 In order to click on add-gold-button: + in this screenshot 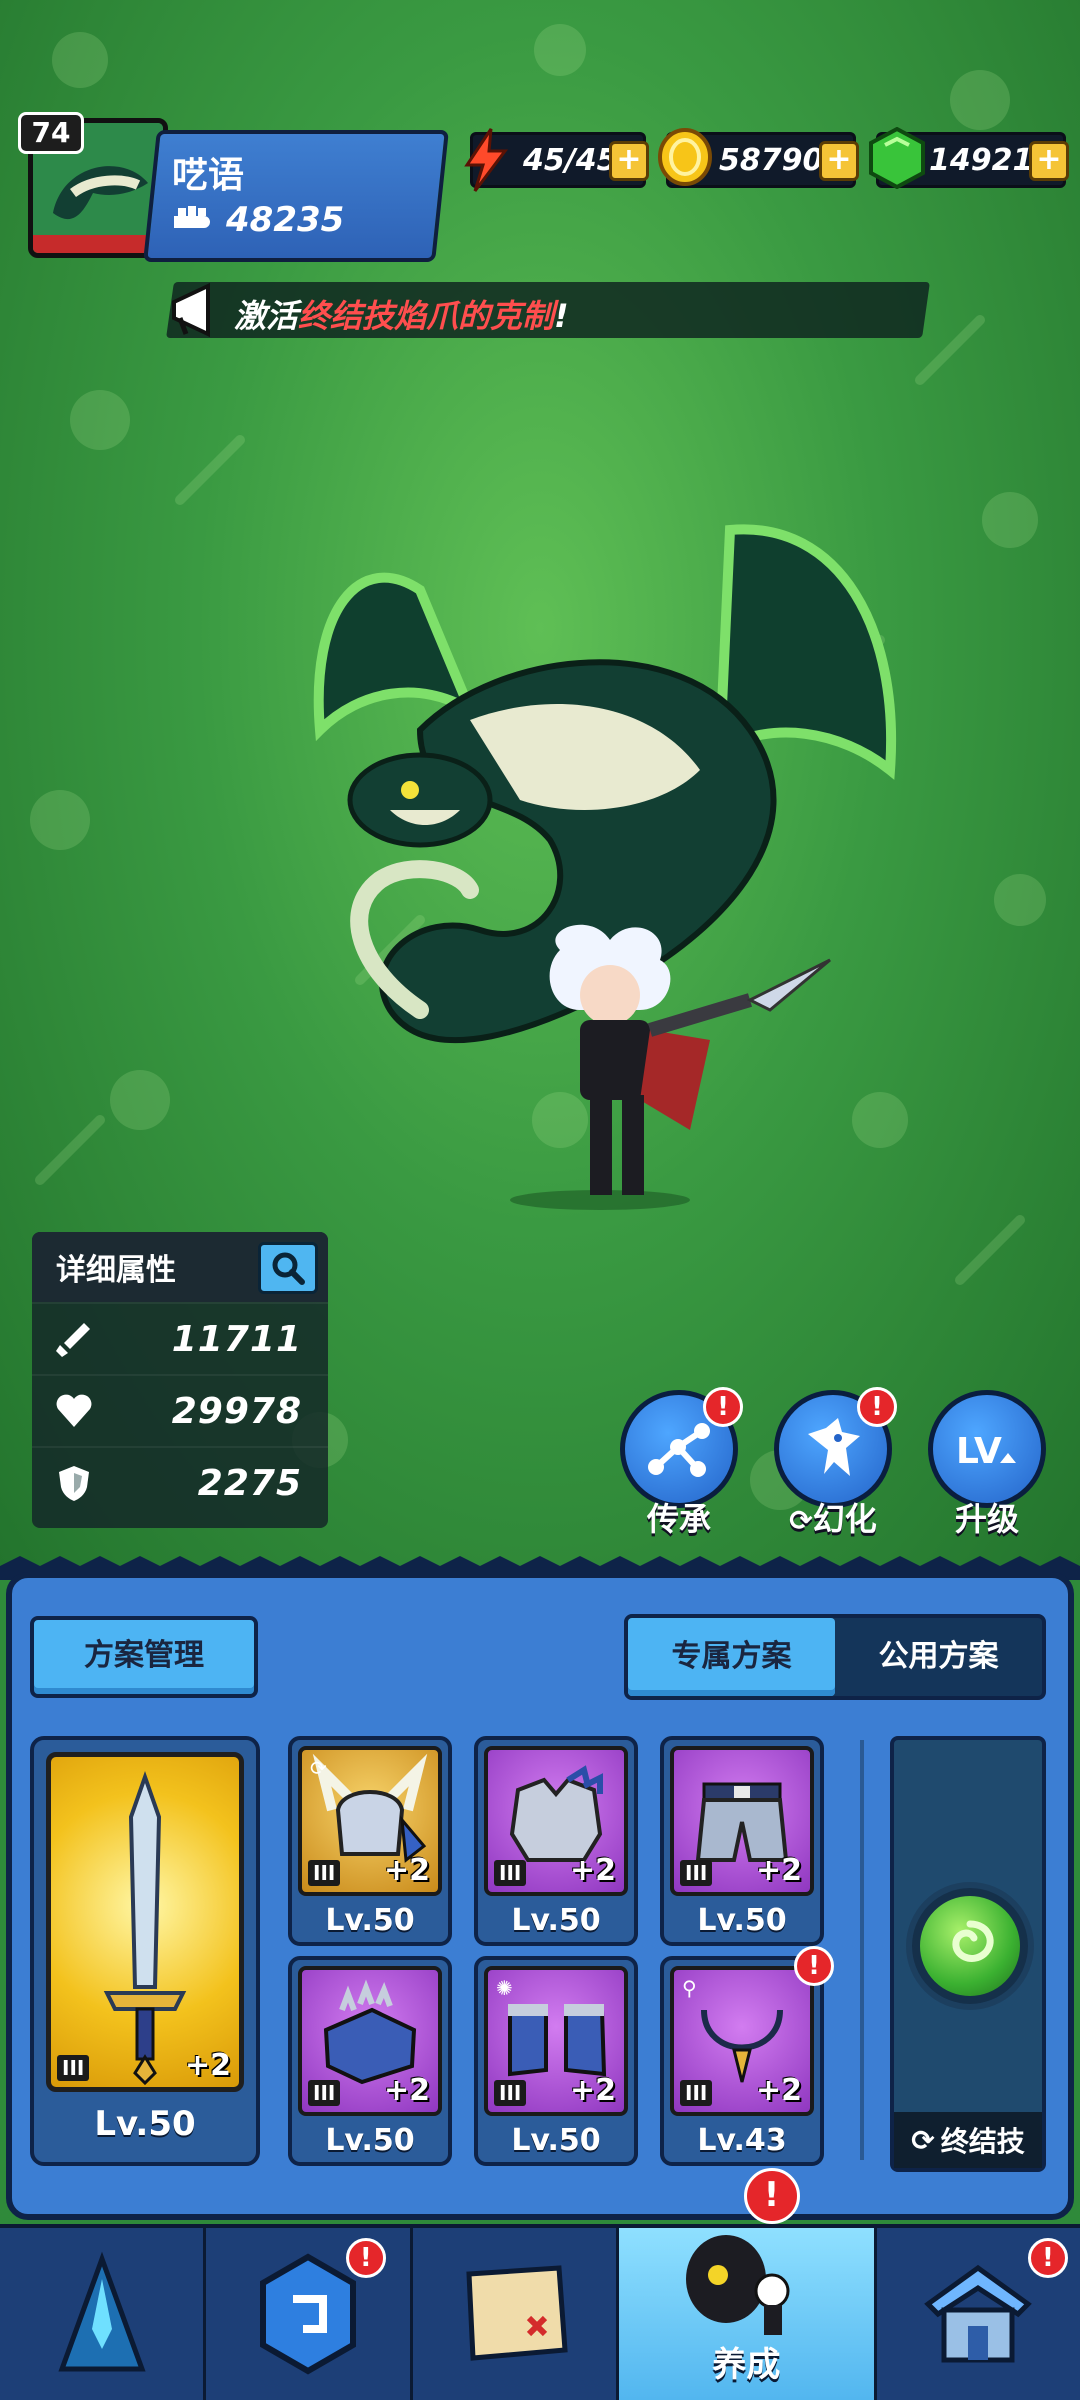, I will do `click(839, 161)`.